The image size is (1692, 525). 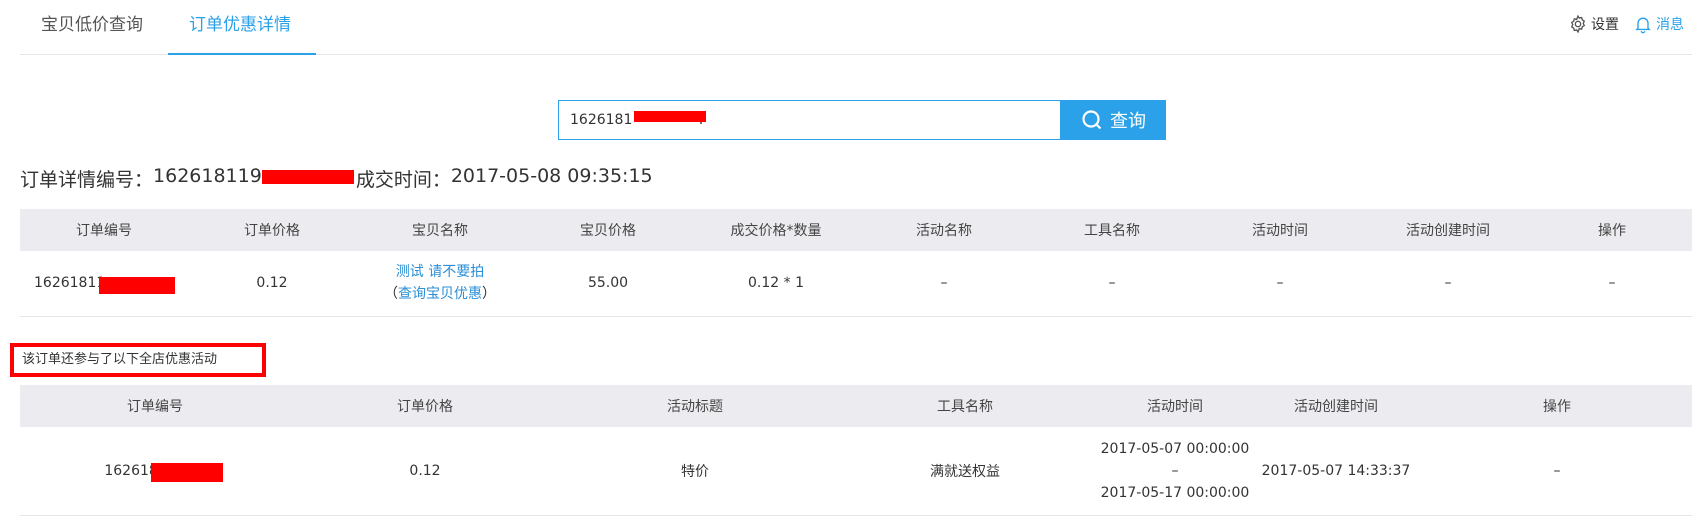 What do you see at coordinates (440, 230) in the screenshot?
I see `column-header: 宝贝名称` at bounding box center [440, 230].